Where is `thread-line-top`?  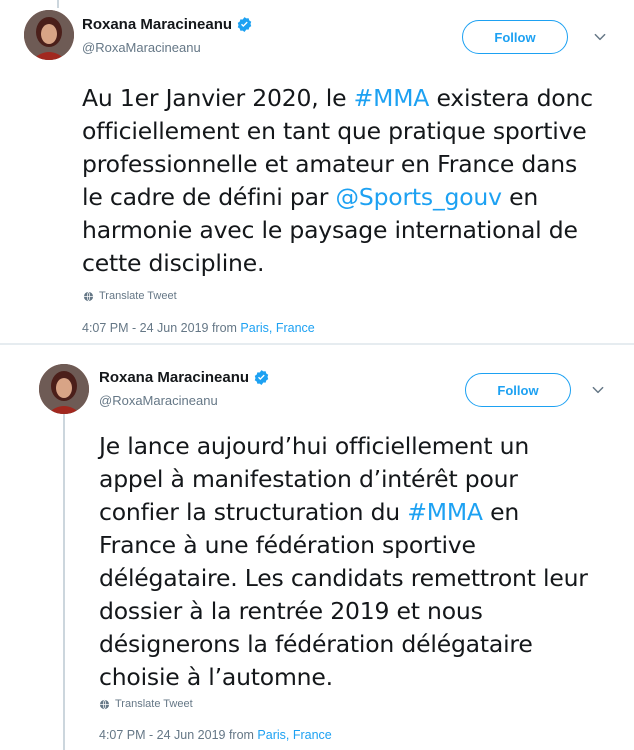 thread-line-top is located at coordinates (58, 4).